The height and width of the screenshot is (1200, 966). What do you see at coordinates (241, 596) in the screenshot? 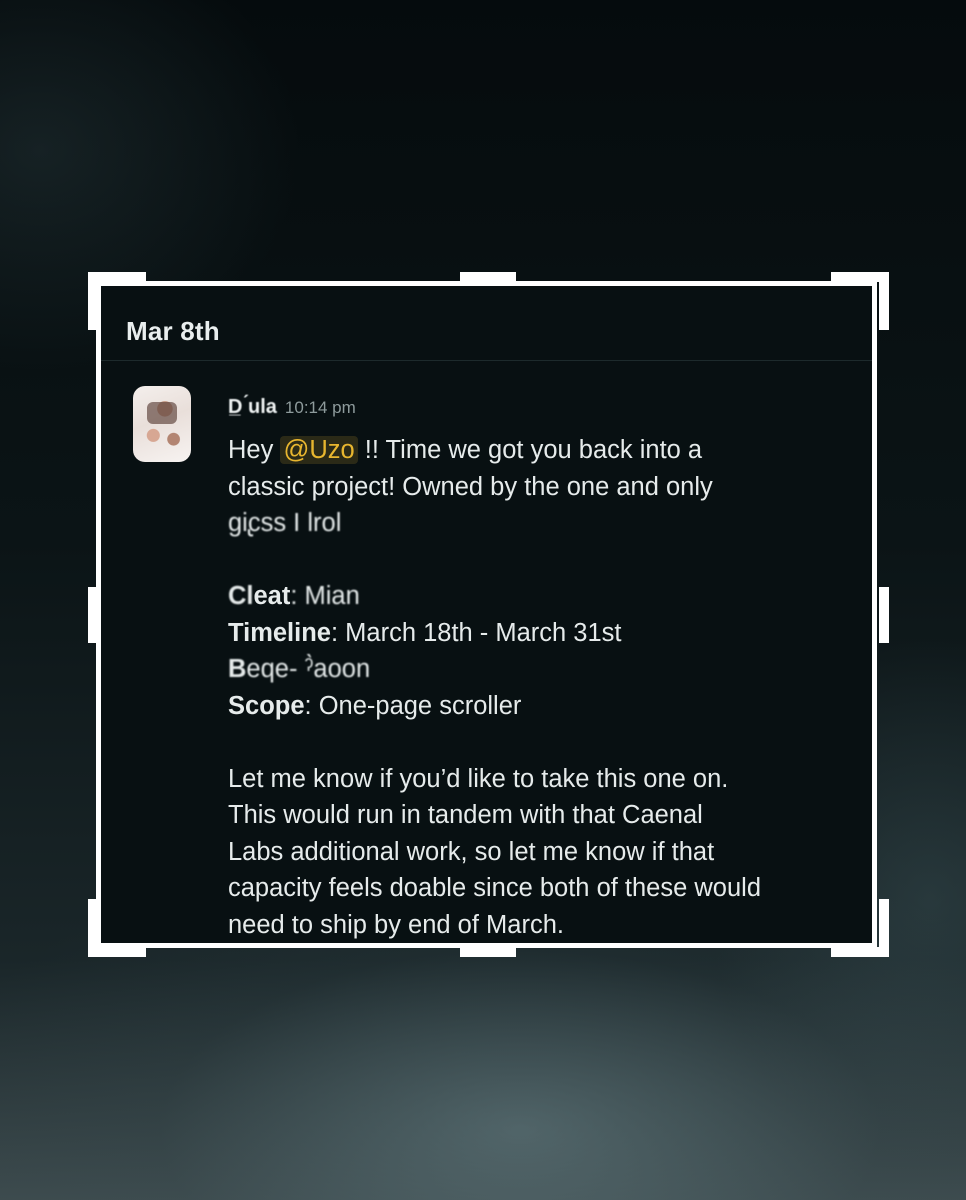
I see `client-label: Cl` at bounding box center [241, 596].